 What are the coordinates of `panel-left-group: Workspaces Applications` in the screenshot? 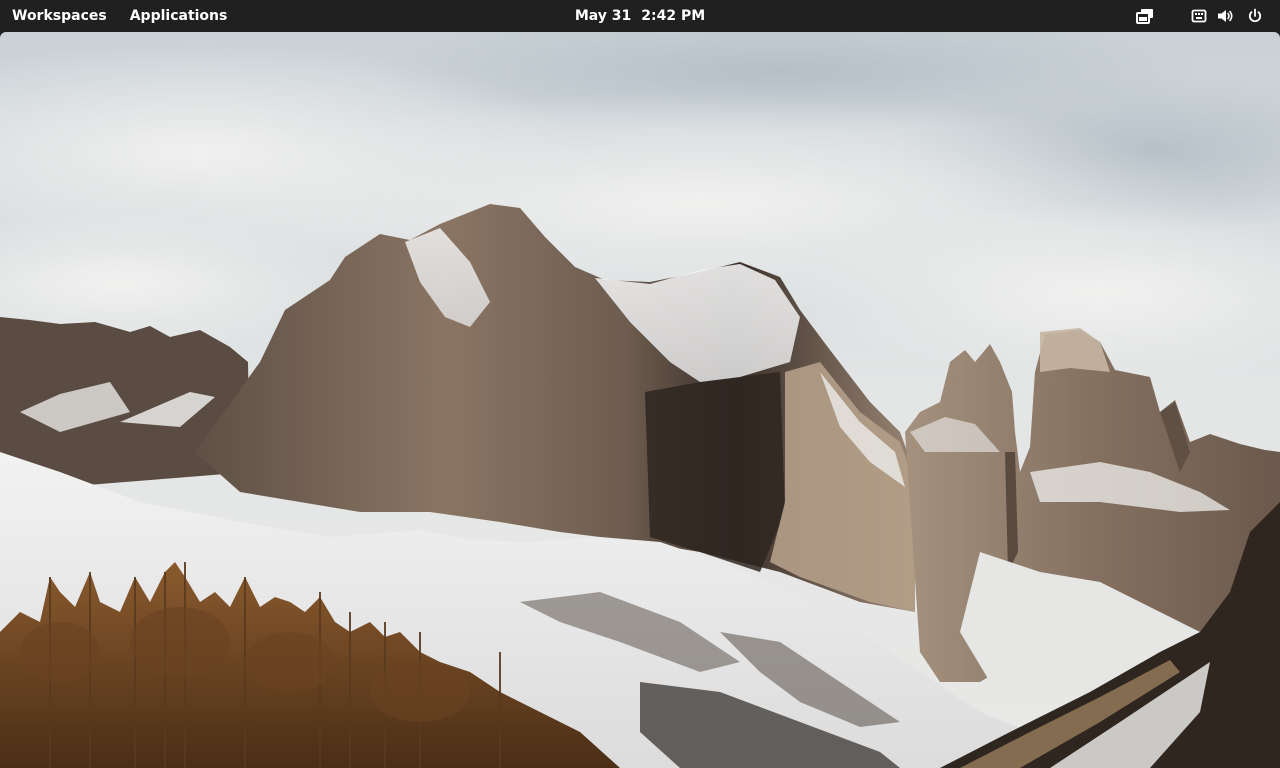 It's located at (123, 16).